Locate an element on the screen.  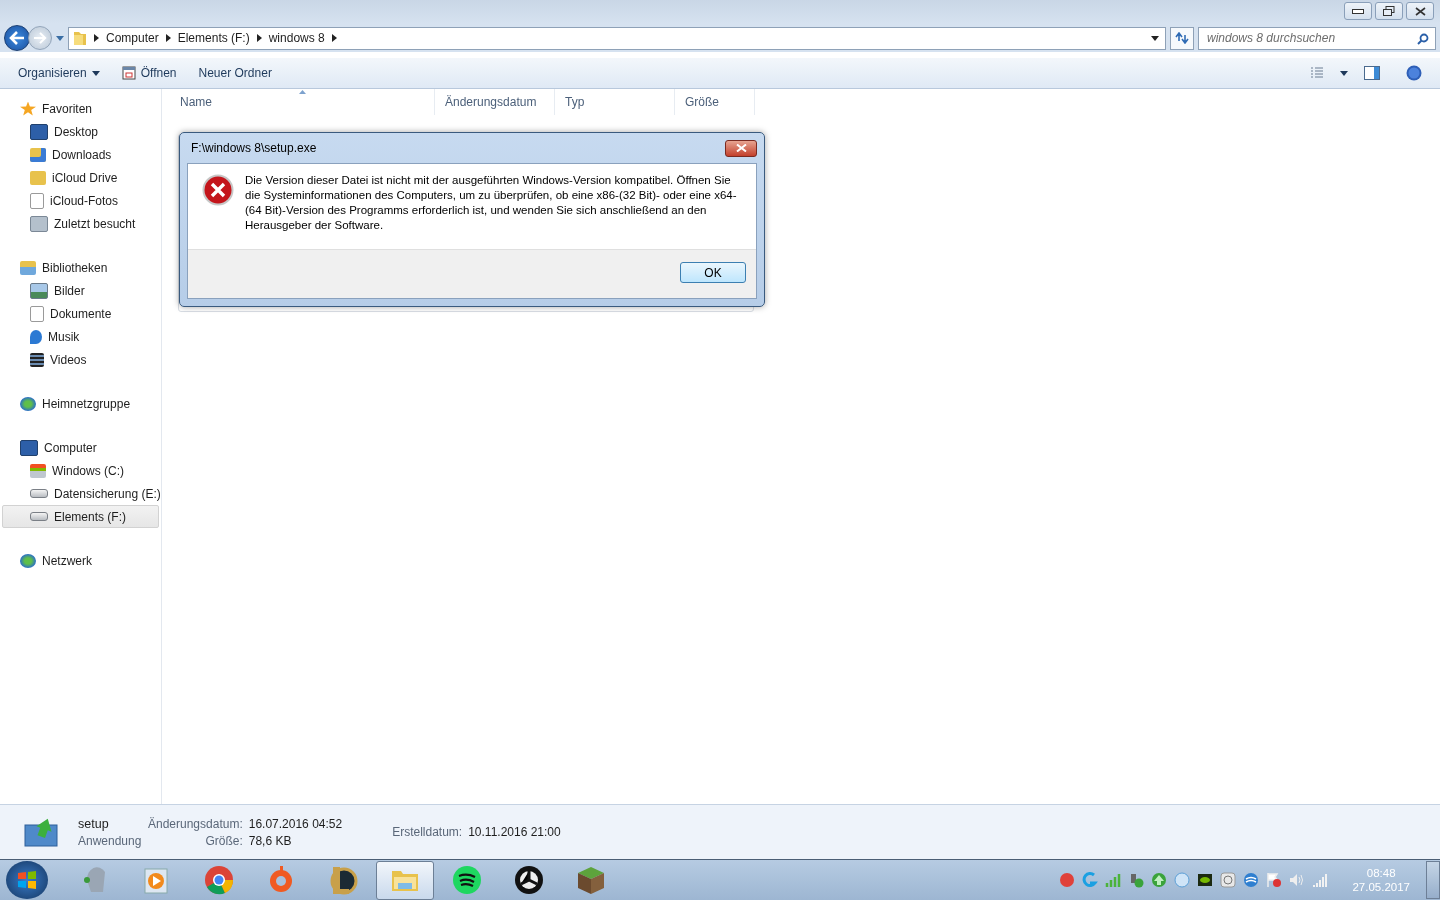
address-bar: Computer Elements (F:) windows 8 is located at coordinates (617, 38).